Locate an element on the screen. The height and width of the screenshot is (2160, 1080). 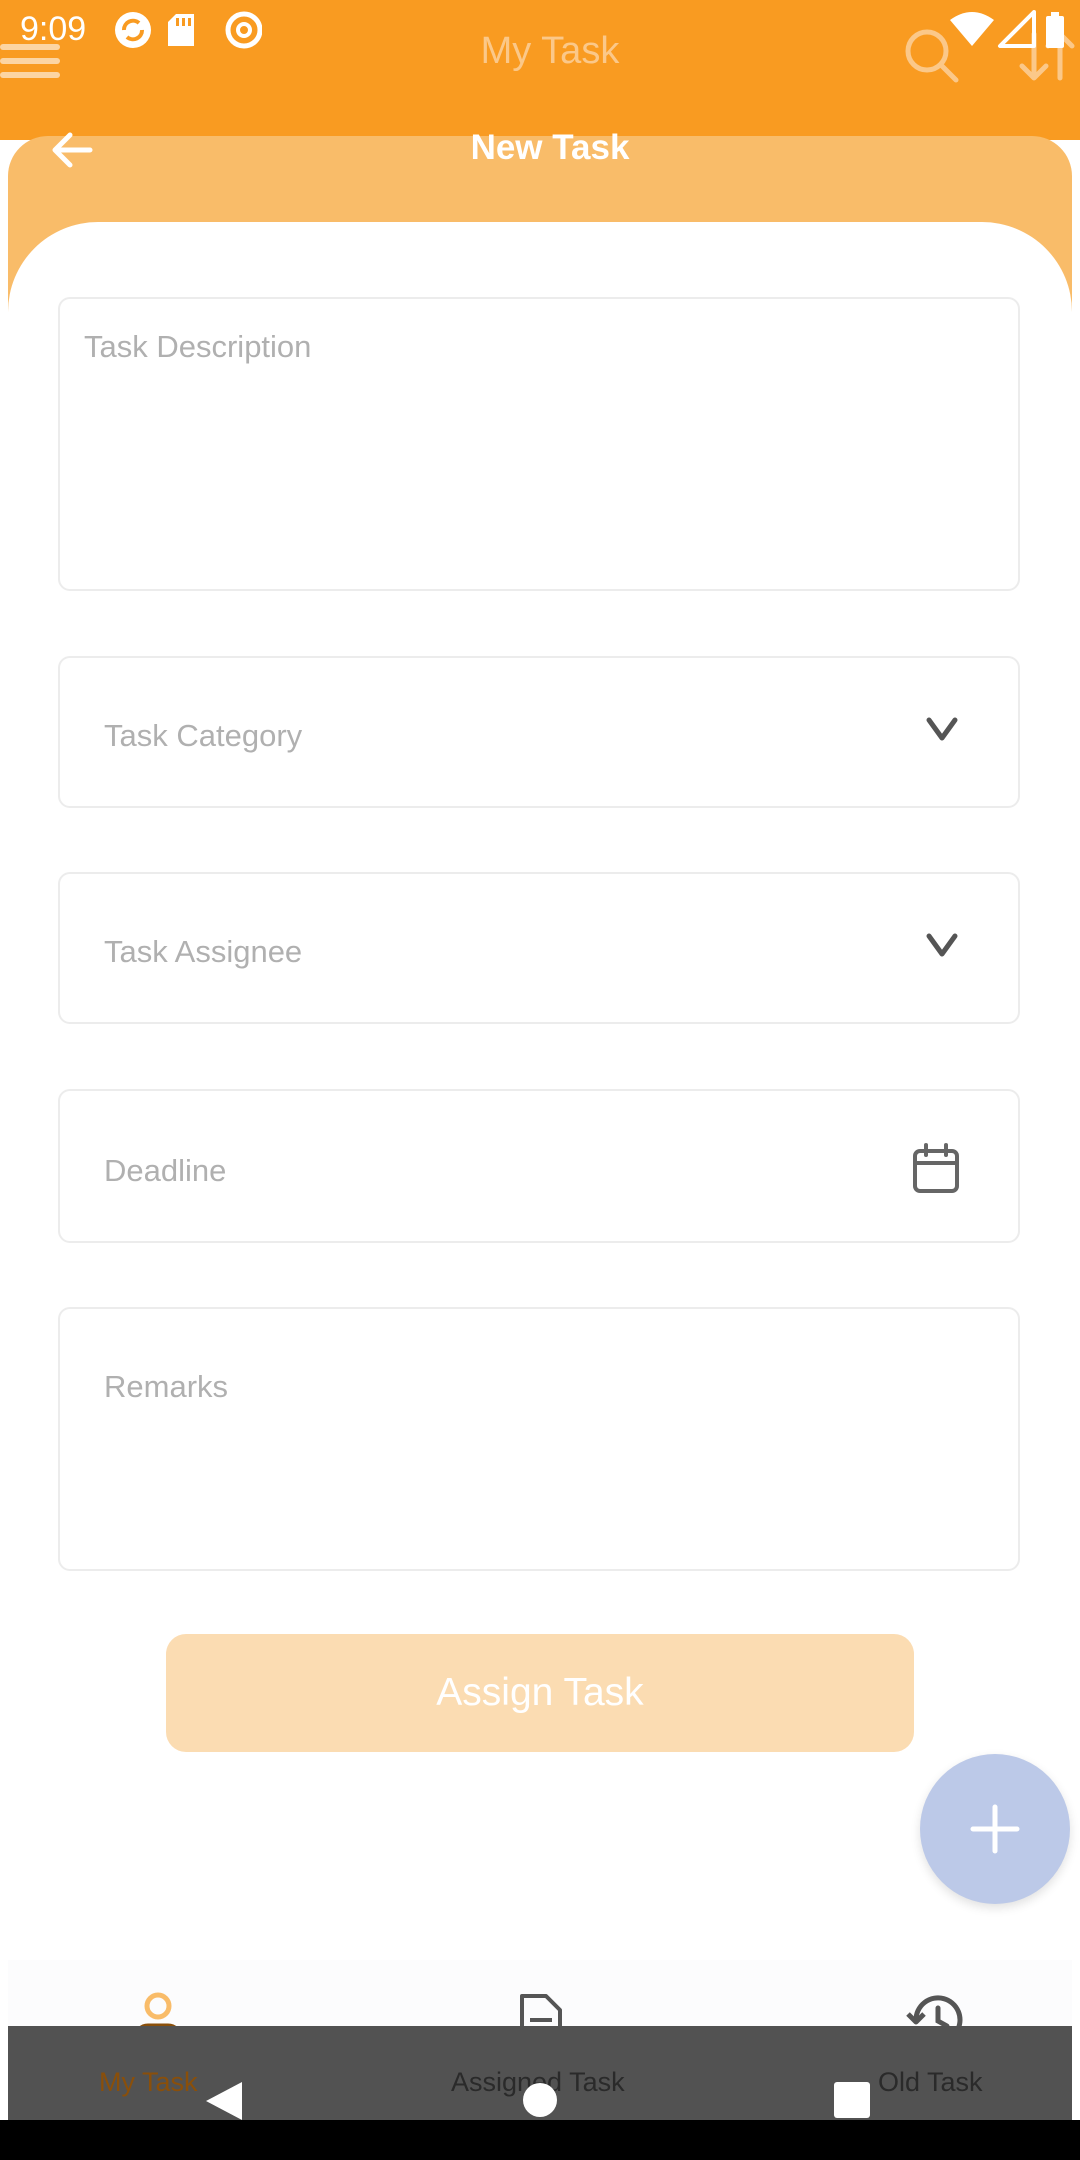
nav-label-my-task: My Task is located at coordinates (148, 2082).